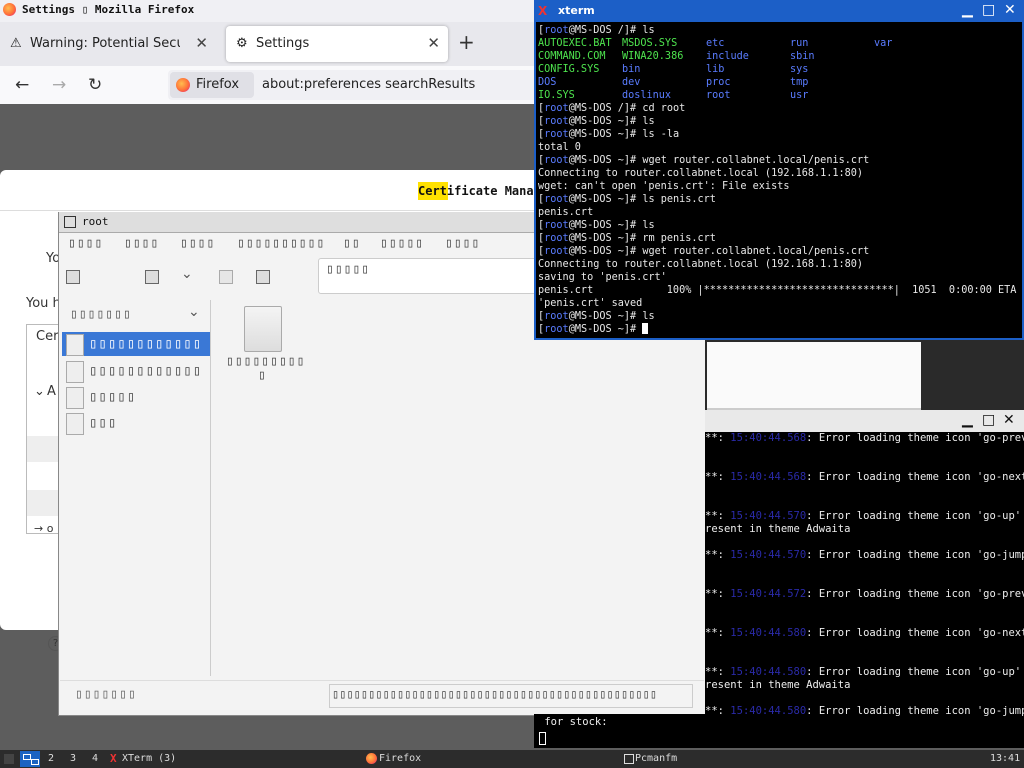  What do you see at coordinates (149, 758) in the screenshot?
I see `task-xterm: XTerm (3)` at bounding box center [149, 758].